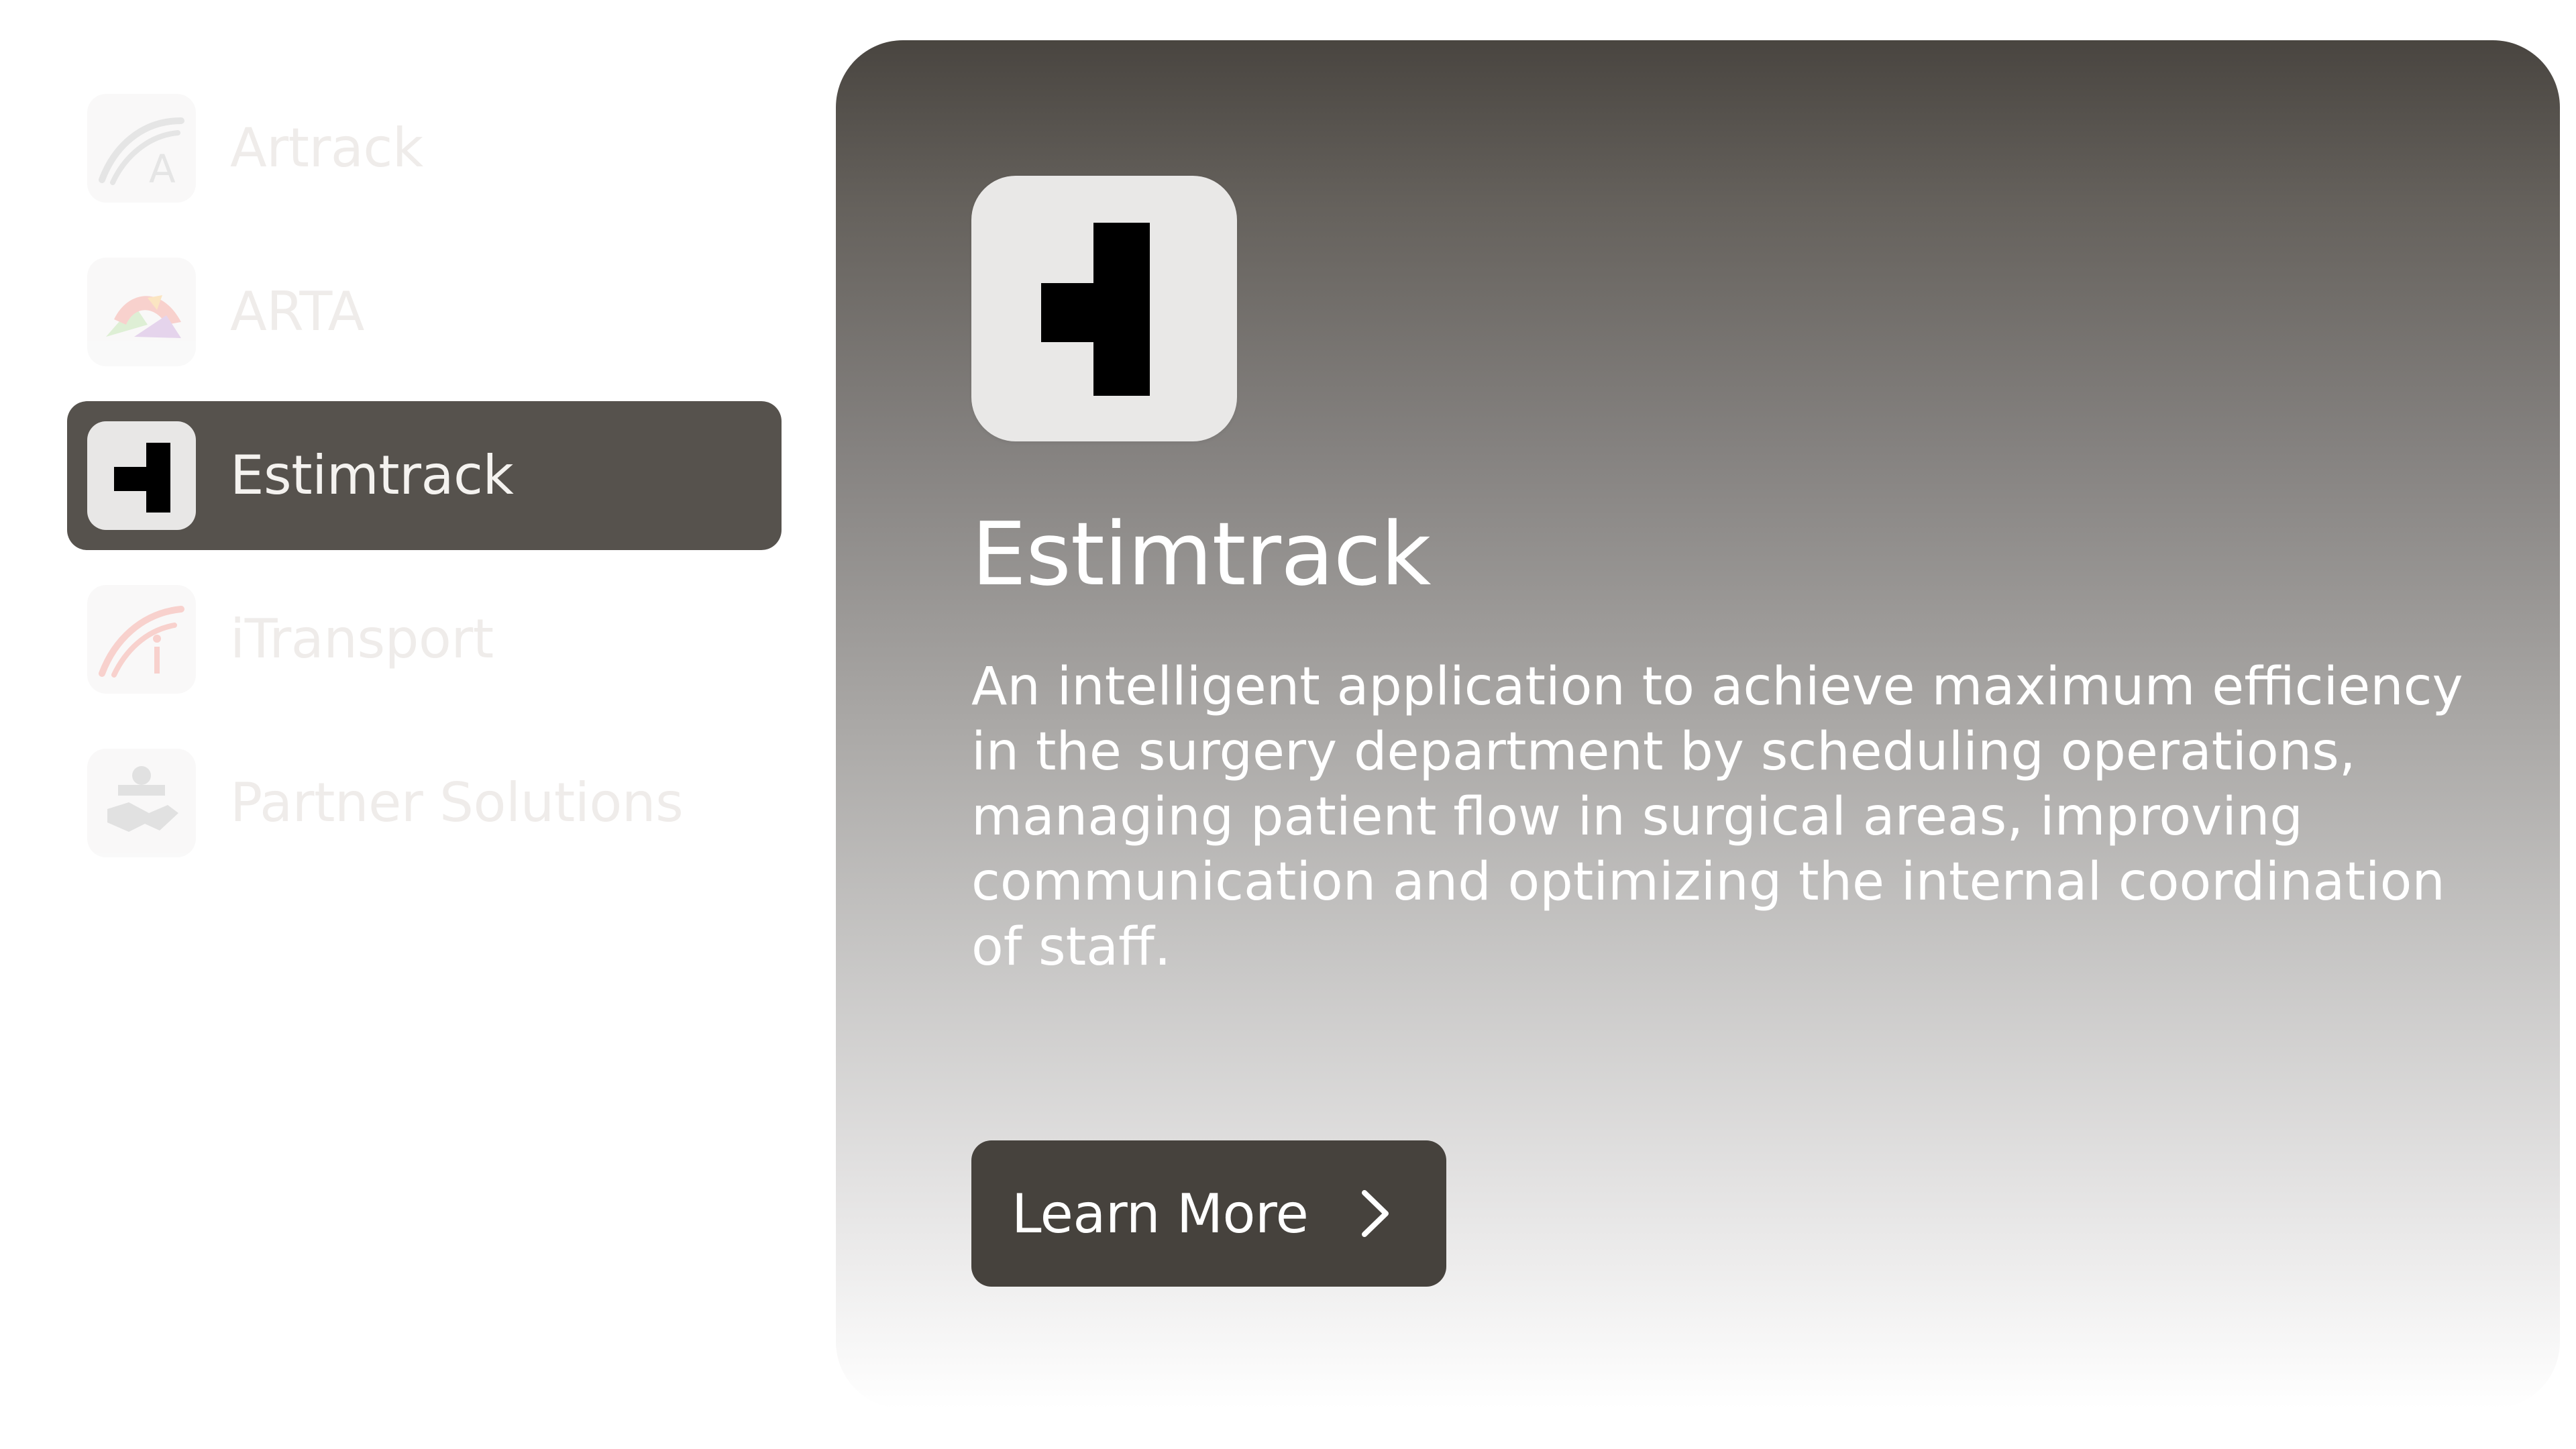  Describe the element at coordinates (297, 311) in the screenshot. I see `sidebar-item-label: ARTA` at that location.